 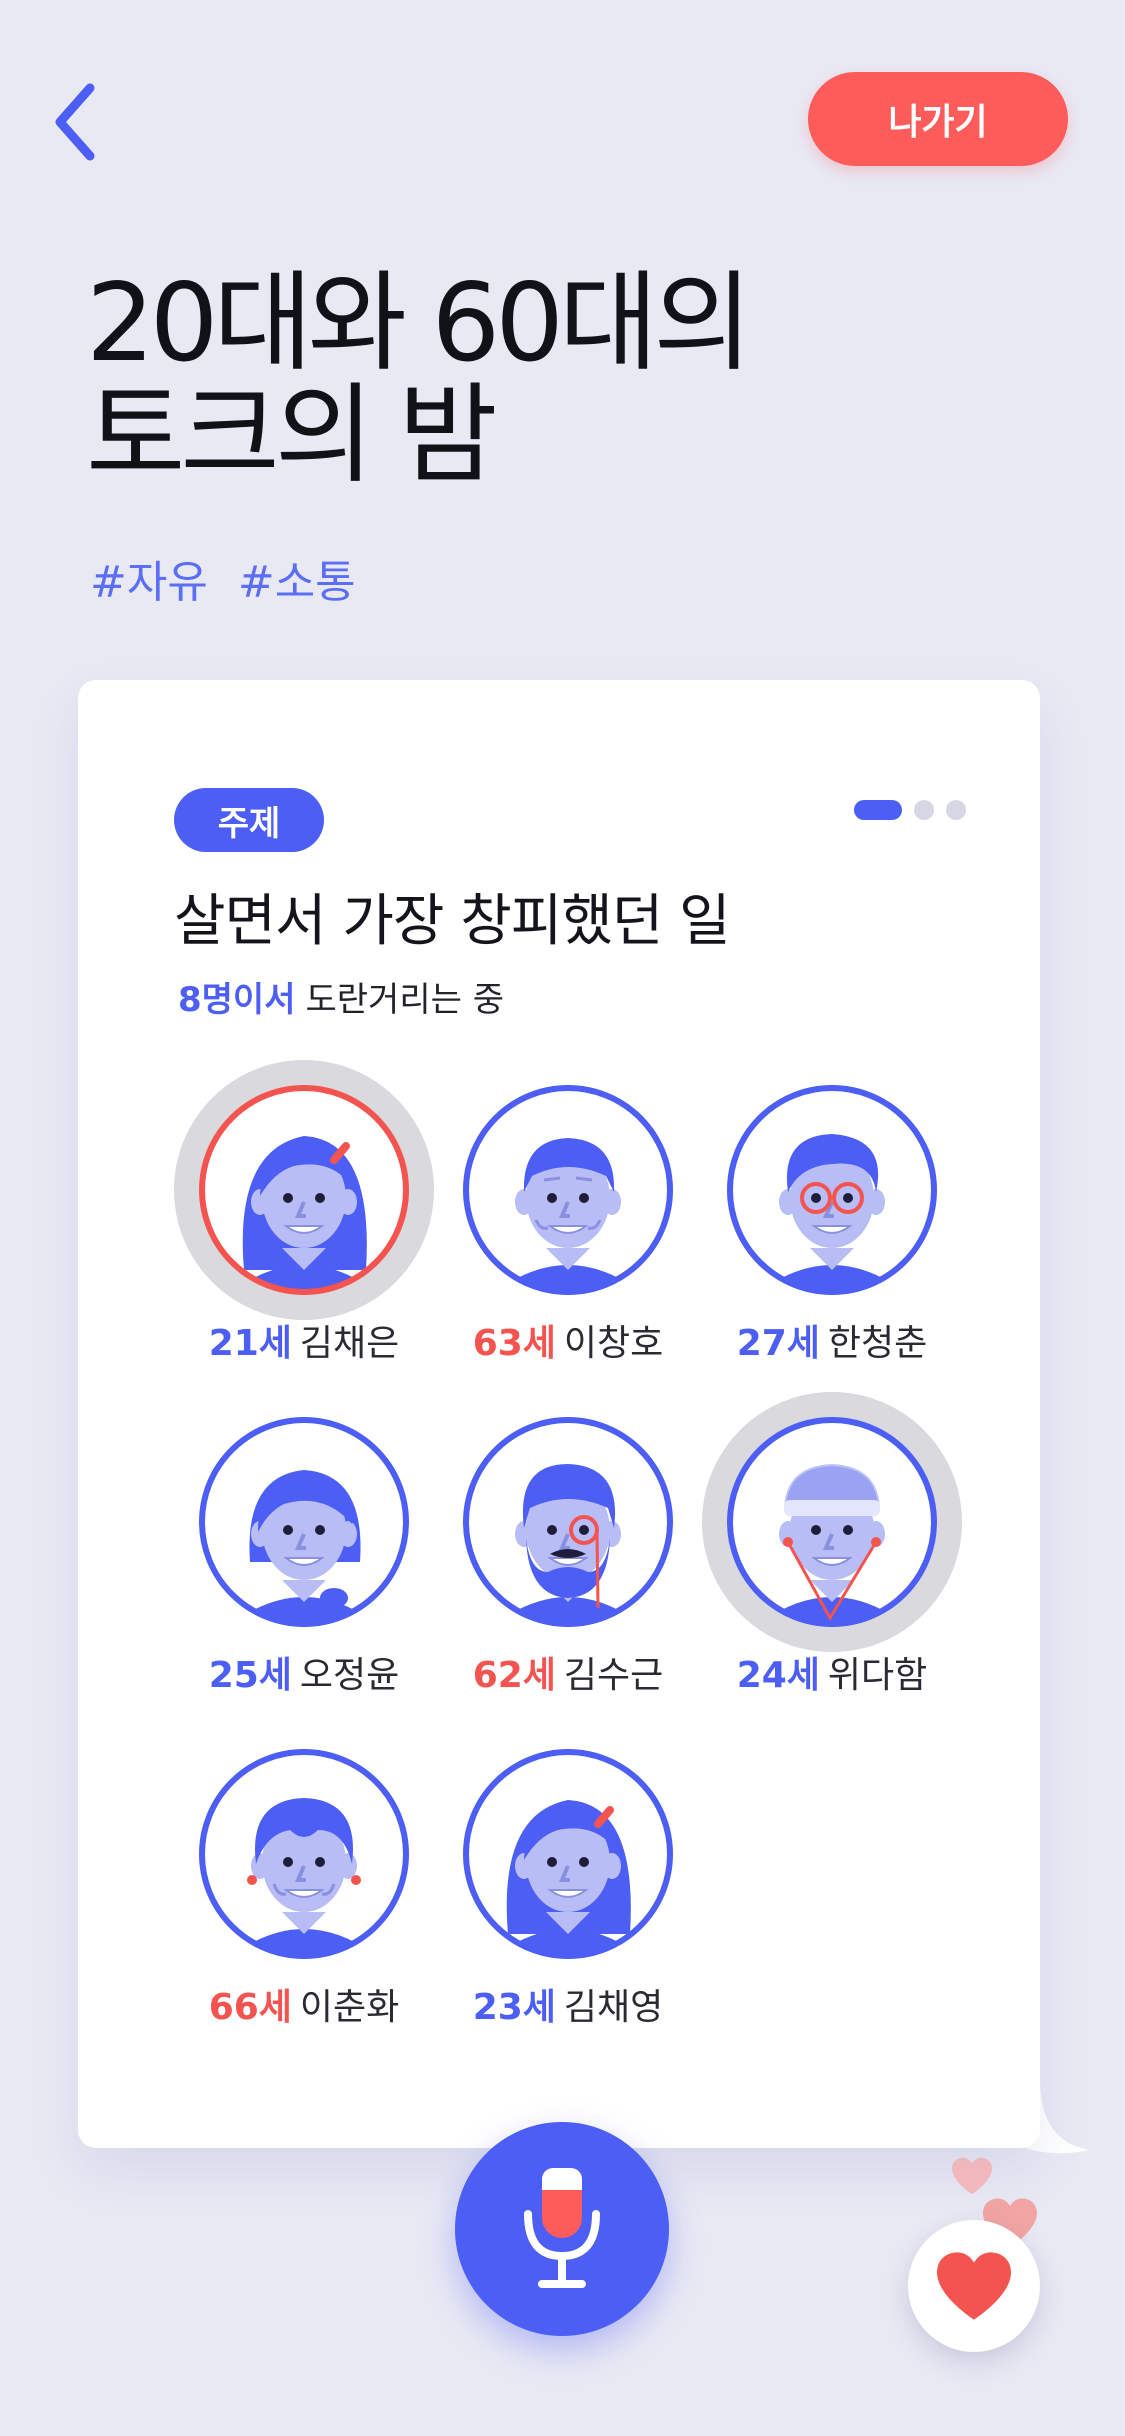 I want to click on member-label: 24세 위다함, so click(x=832, y=1672).